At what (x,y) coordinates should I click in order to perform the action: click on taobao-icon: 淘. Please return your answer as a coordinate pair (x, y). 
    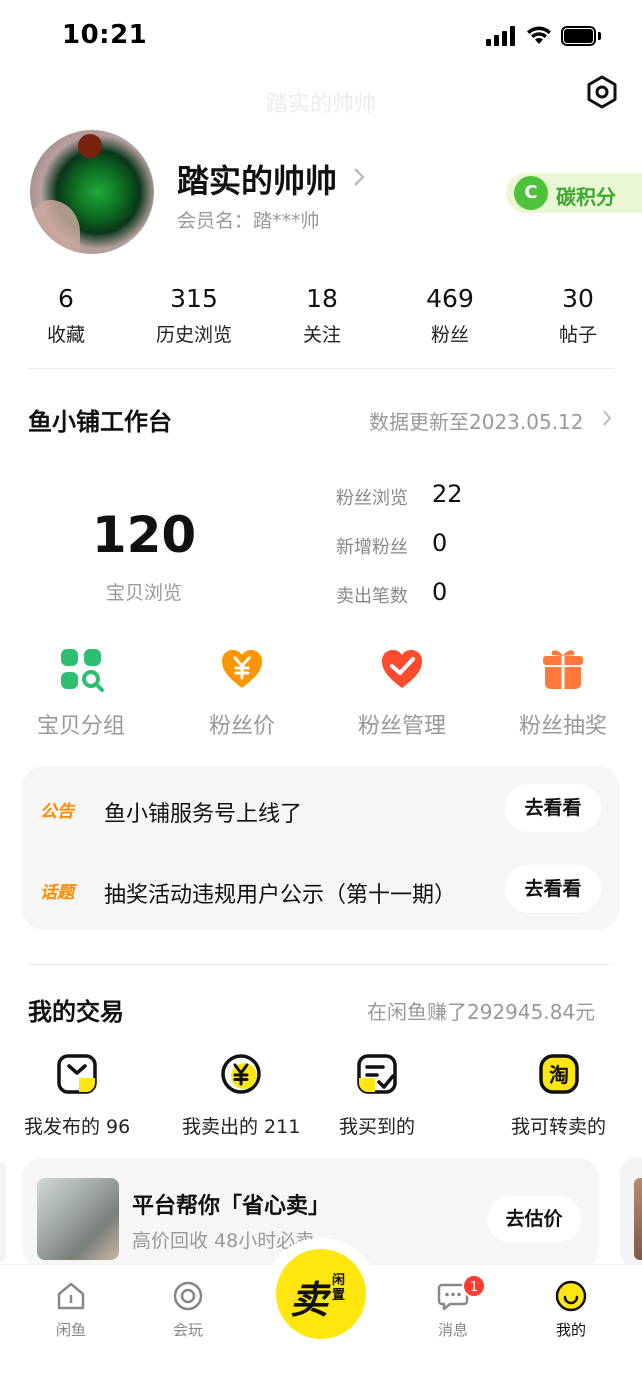
    Looking at the image, I should click on (558, 1074).